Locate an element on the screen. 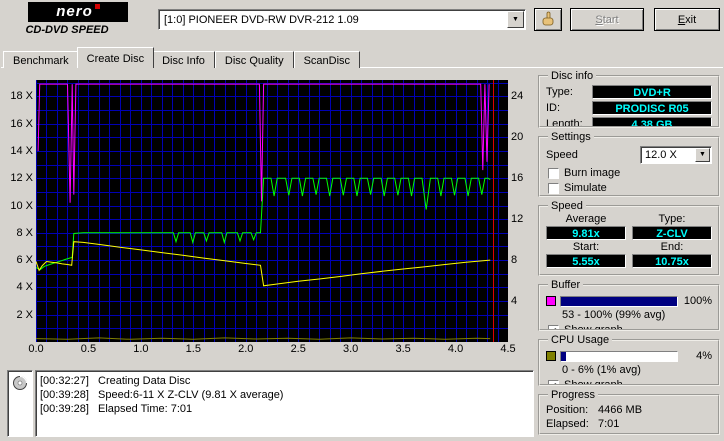 Image resolution: width=724 pixels, height=441 pixels. y-right-tick-label: 12 is located at coordinates (517, 219).